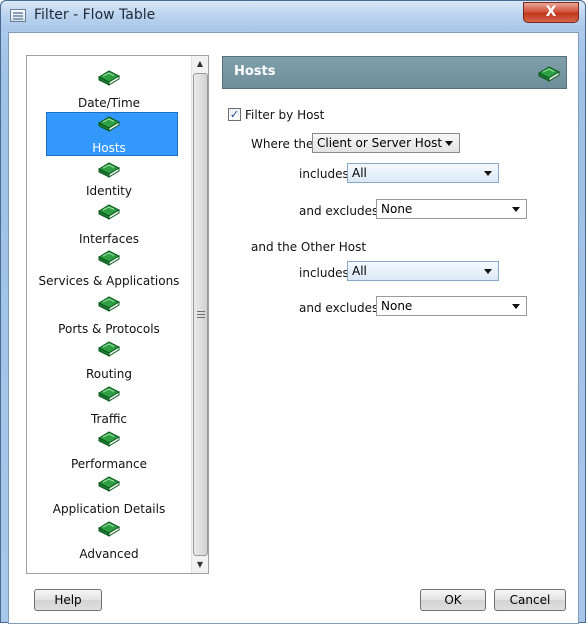  I want to click on nav-item-advanced: Advanced, so click(109, 541).